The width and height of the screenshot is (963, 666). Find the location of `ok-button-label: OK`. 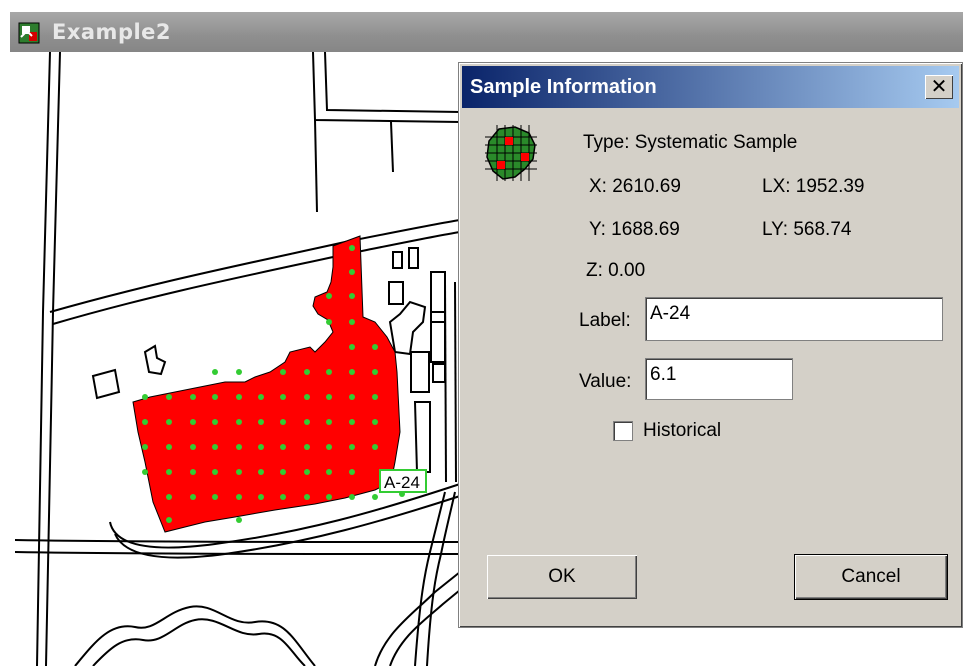

ok-button-label: OK is located at coordinates (562, 576).